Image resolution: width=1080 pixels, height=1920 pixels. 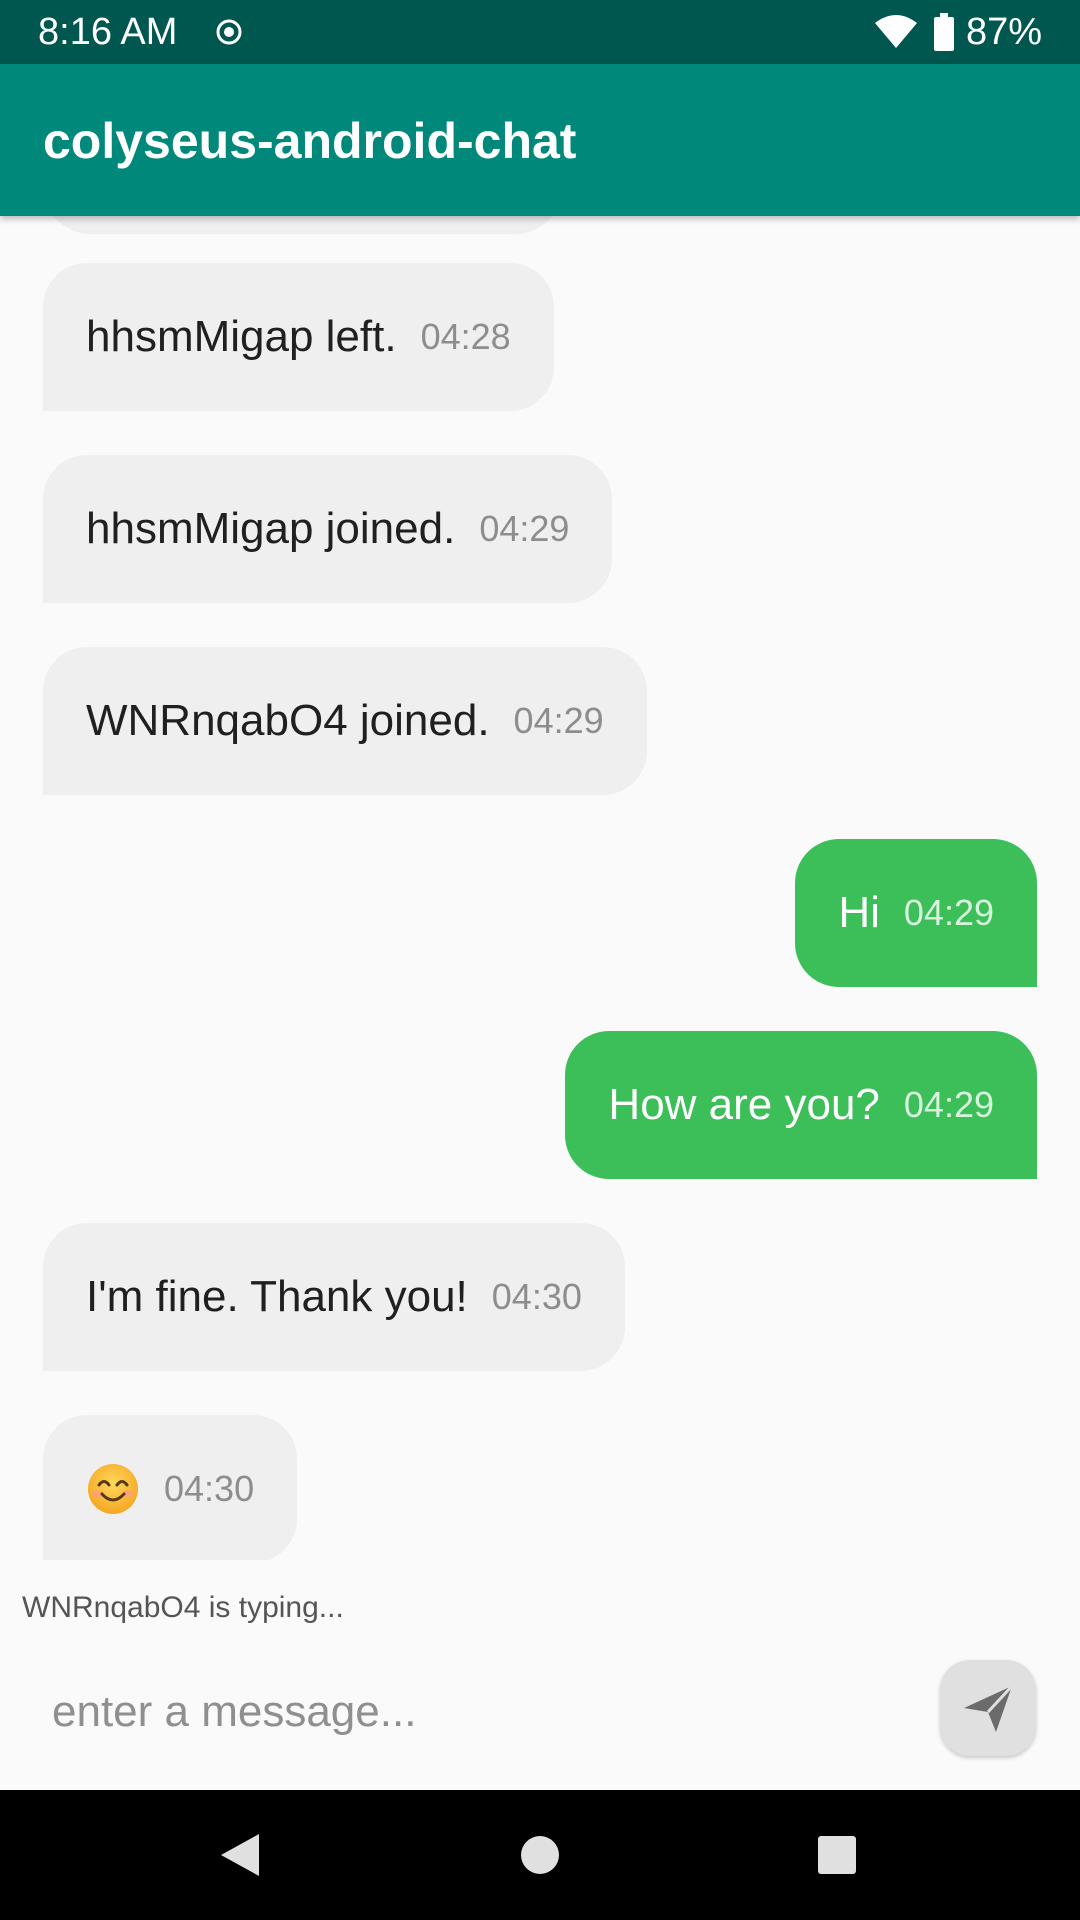 What do you see at coordinates (744, 1104) in the screenshot?
I see `message-text: How are you?` at bounding box center [744, 1104].